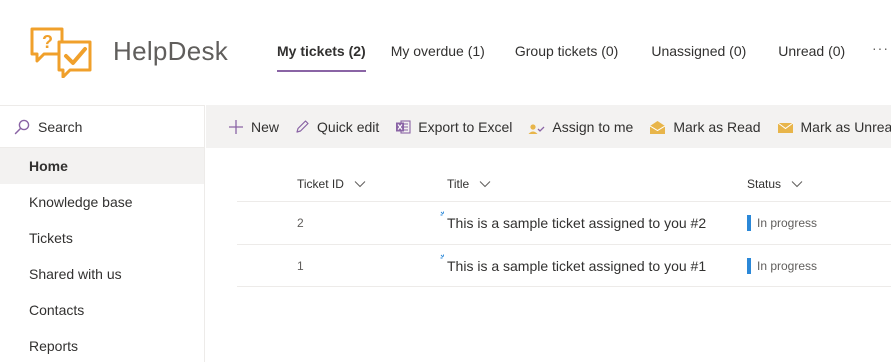  I want to click on assign-to-me-label: Assign to me, so click(593, 126).